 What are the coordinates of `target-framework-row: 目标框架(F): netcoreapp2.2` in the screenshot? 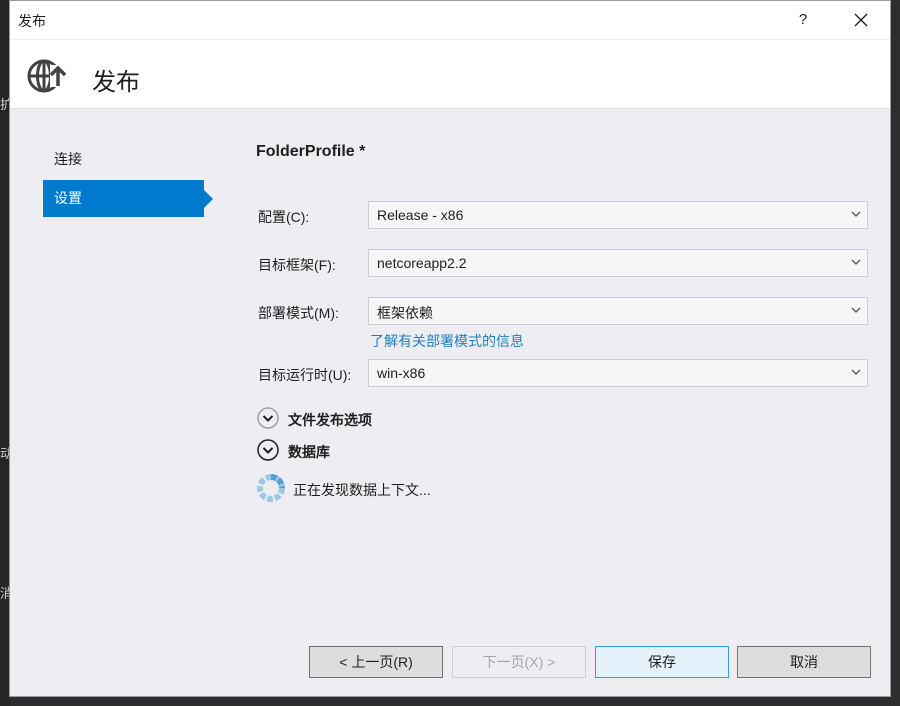 It's located at (566, 264).